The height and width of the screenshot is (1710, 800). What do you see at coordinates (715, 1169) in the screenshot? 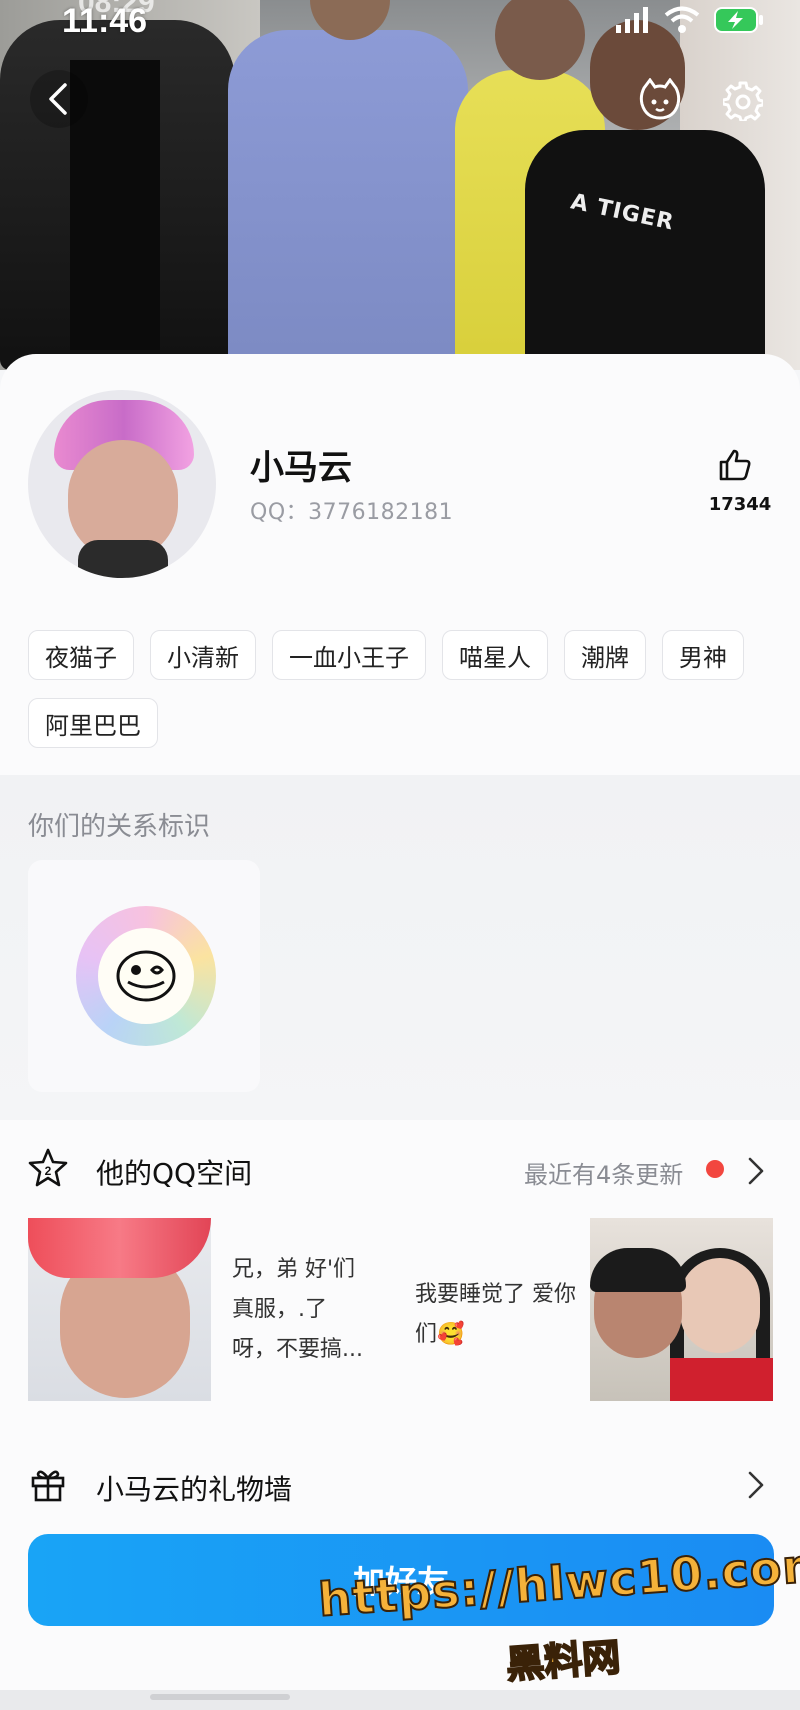
I see `unread-dot` at bounding box center [715, 1169].